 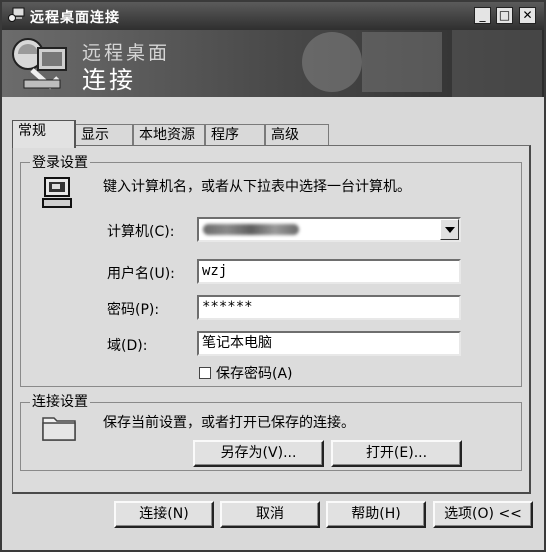 I want to click on remote-desktop-logo-icon, so click(x=39, y=64).